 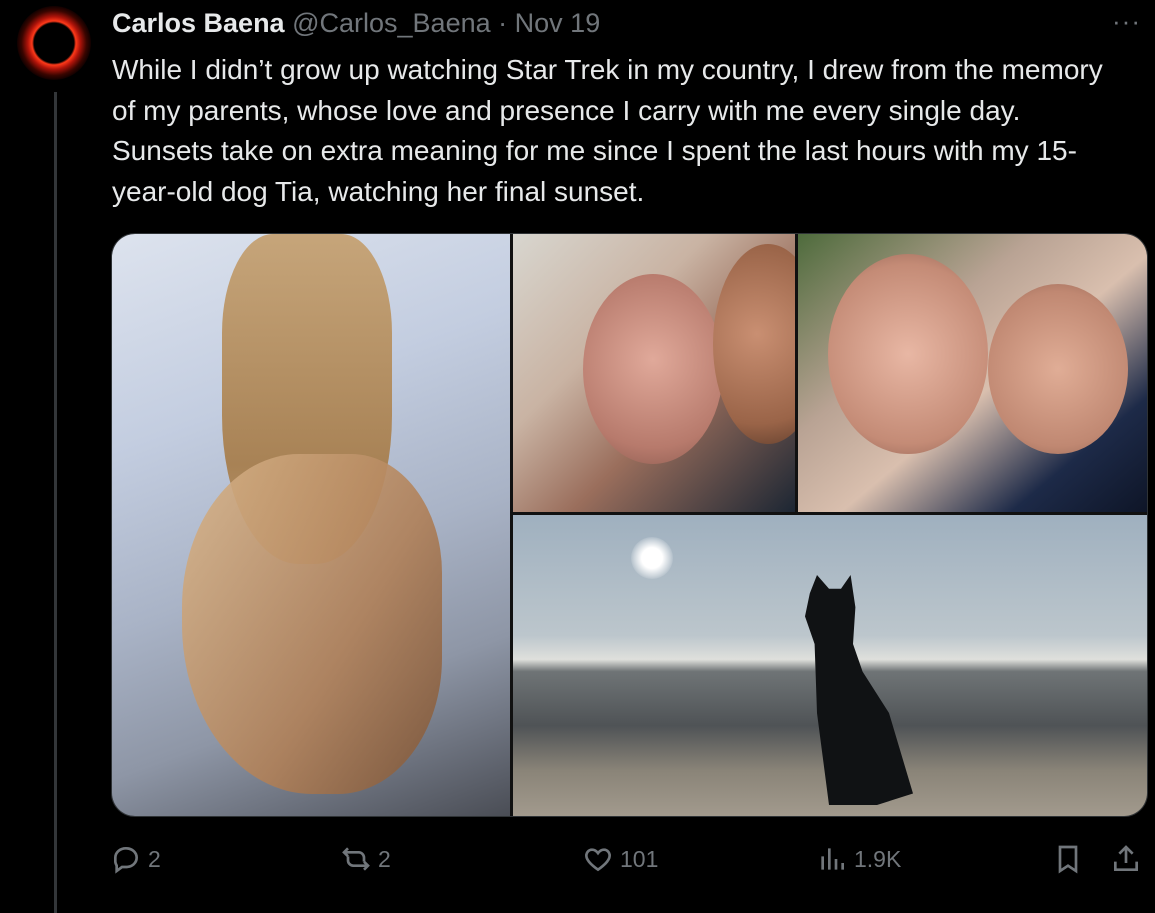 What do you see at coordinates (577, 863) in the screenshot?
I see `action-bar: 2 2 101 1.9K` at bounding box center [577, 863].